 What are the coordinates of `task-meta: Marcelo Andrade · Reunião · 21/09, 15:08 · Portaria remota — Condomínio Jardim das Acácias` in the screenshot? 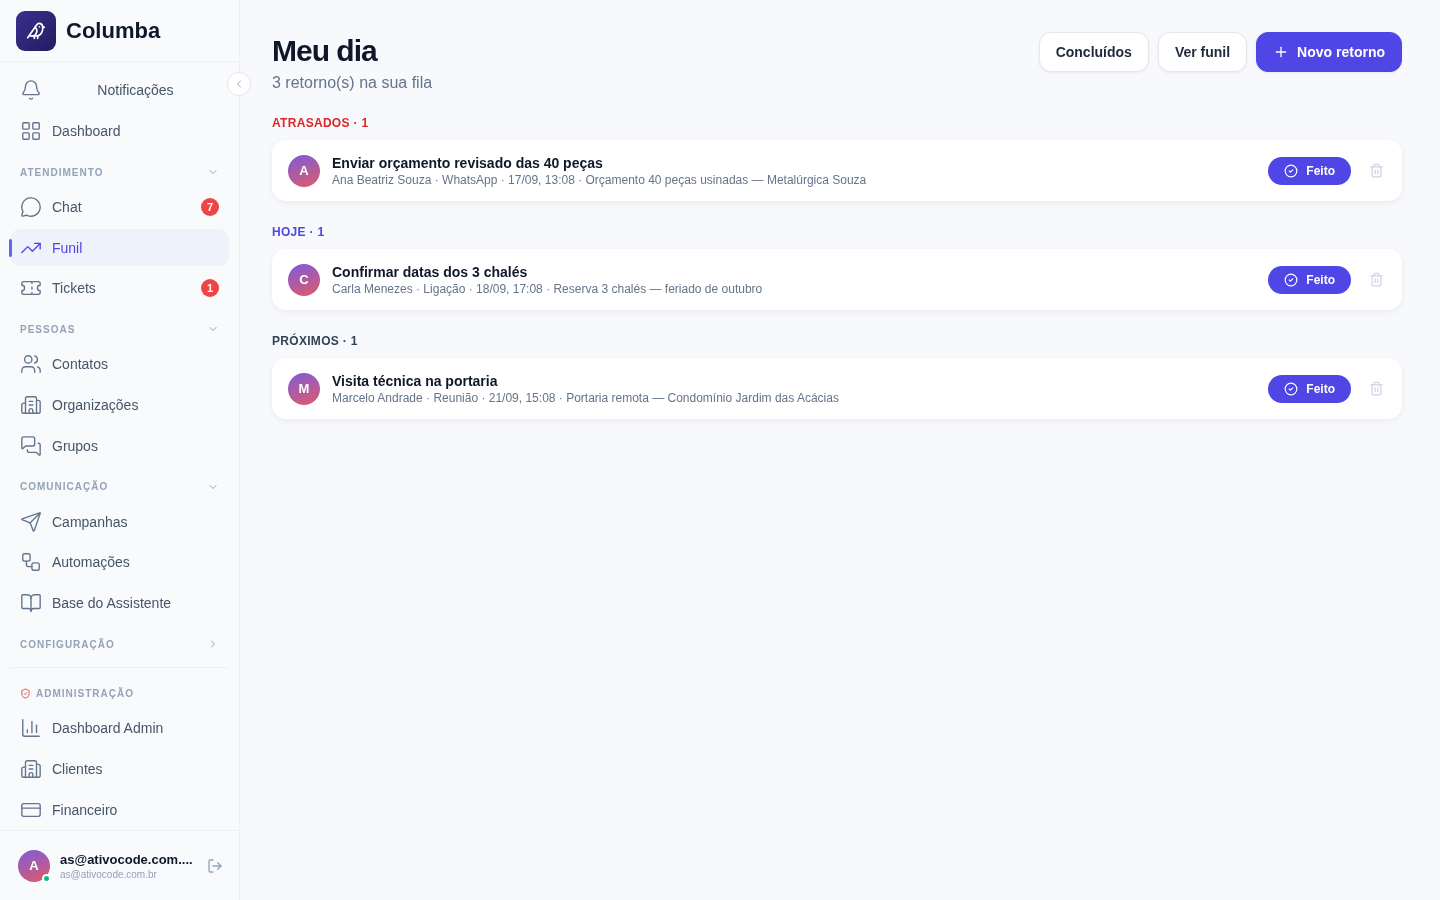 It's located at (586, 397).